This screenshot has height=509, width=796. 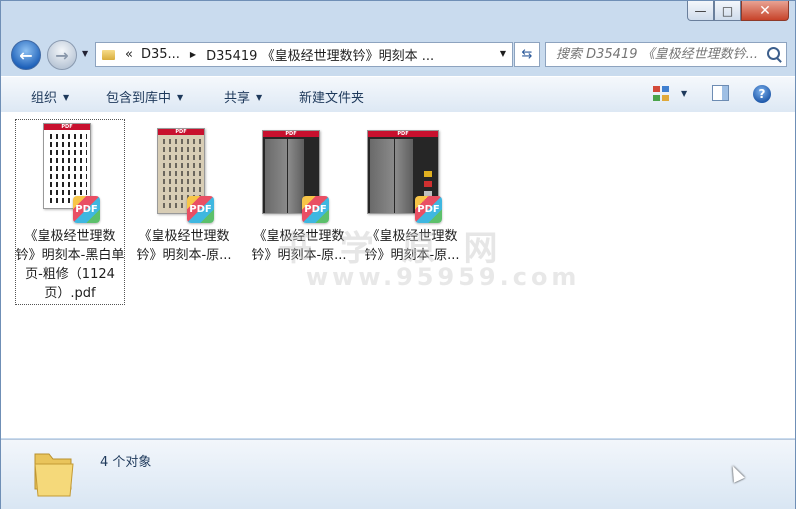 I want to click on share-label: 共享, so click(x=237, y=98).